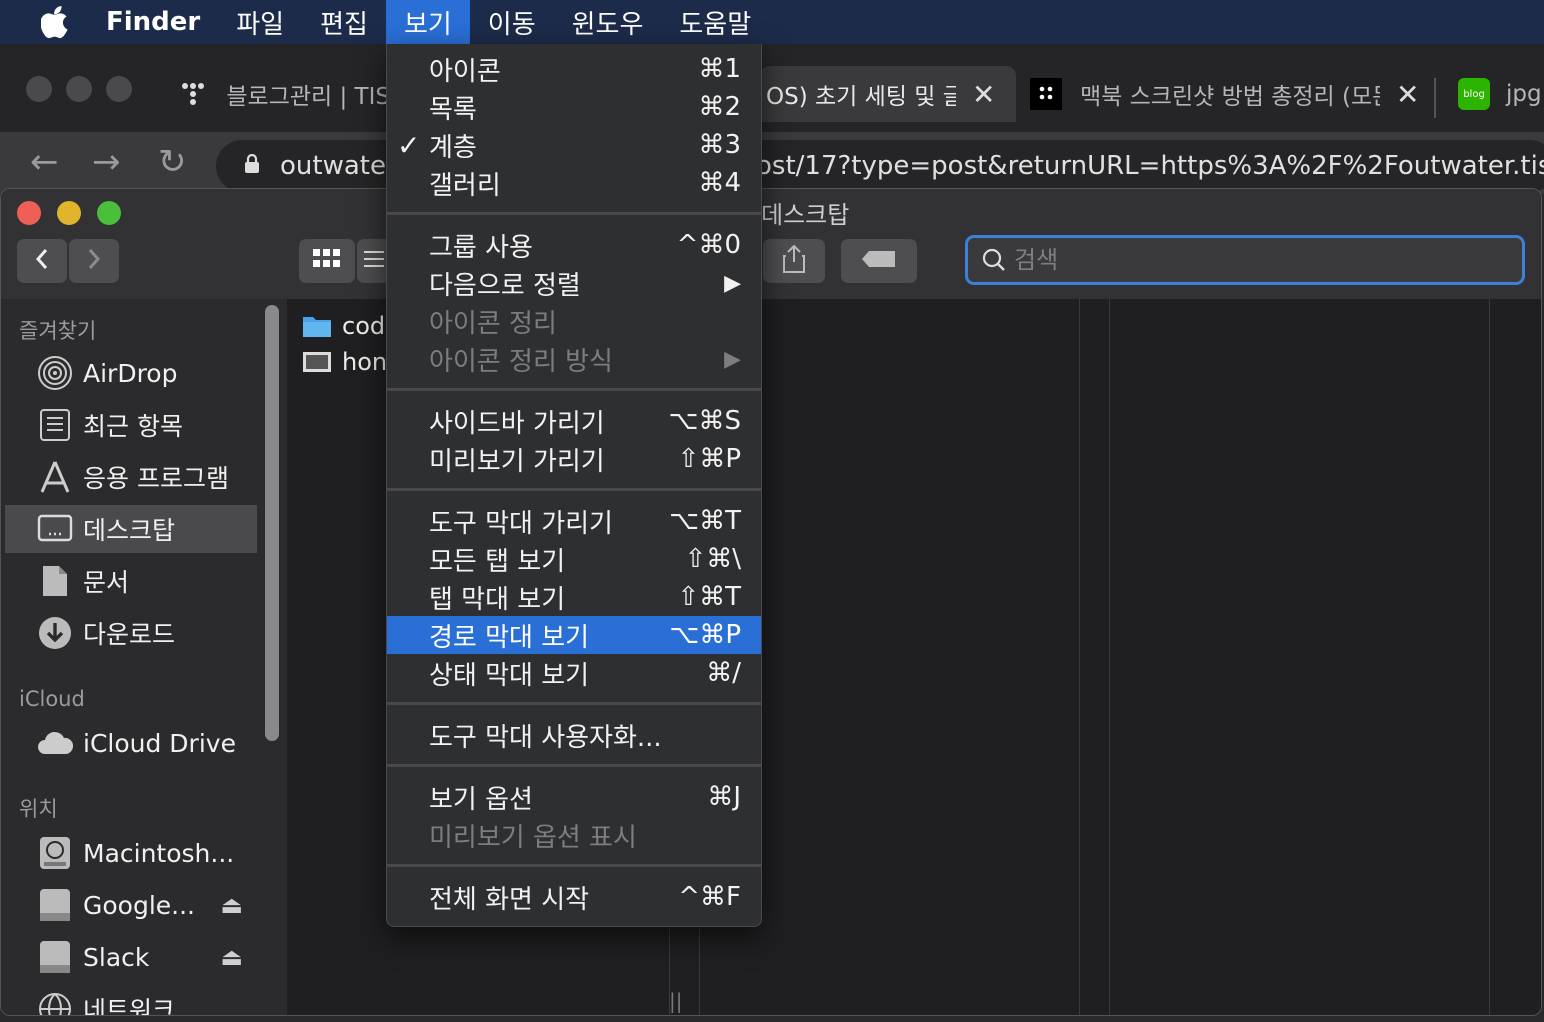  What do you see at coordinates (574, 521) in the screenshot?
I see `menu-item-hide-toolbar: 도구 막대 가리기 ⌥⌘T` at bounding box center [574, 521].